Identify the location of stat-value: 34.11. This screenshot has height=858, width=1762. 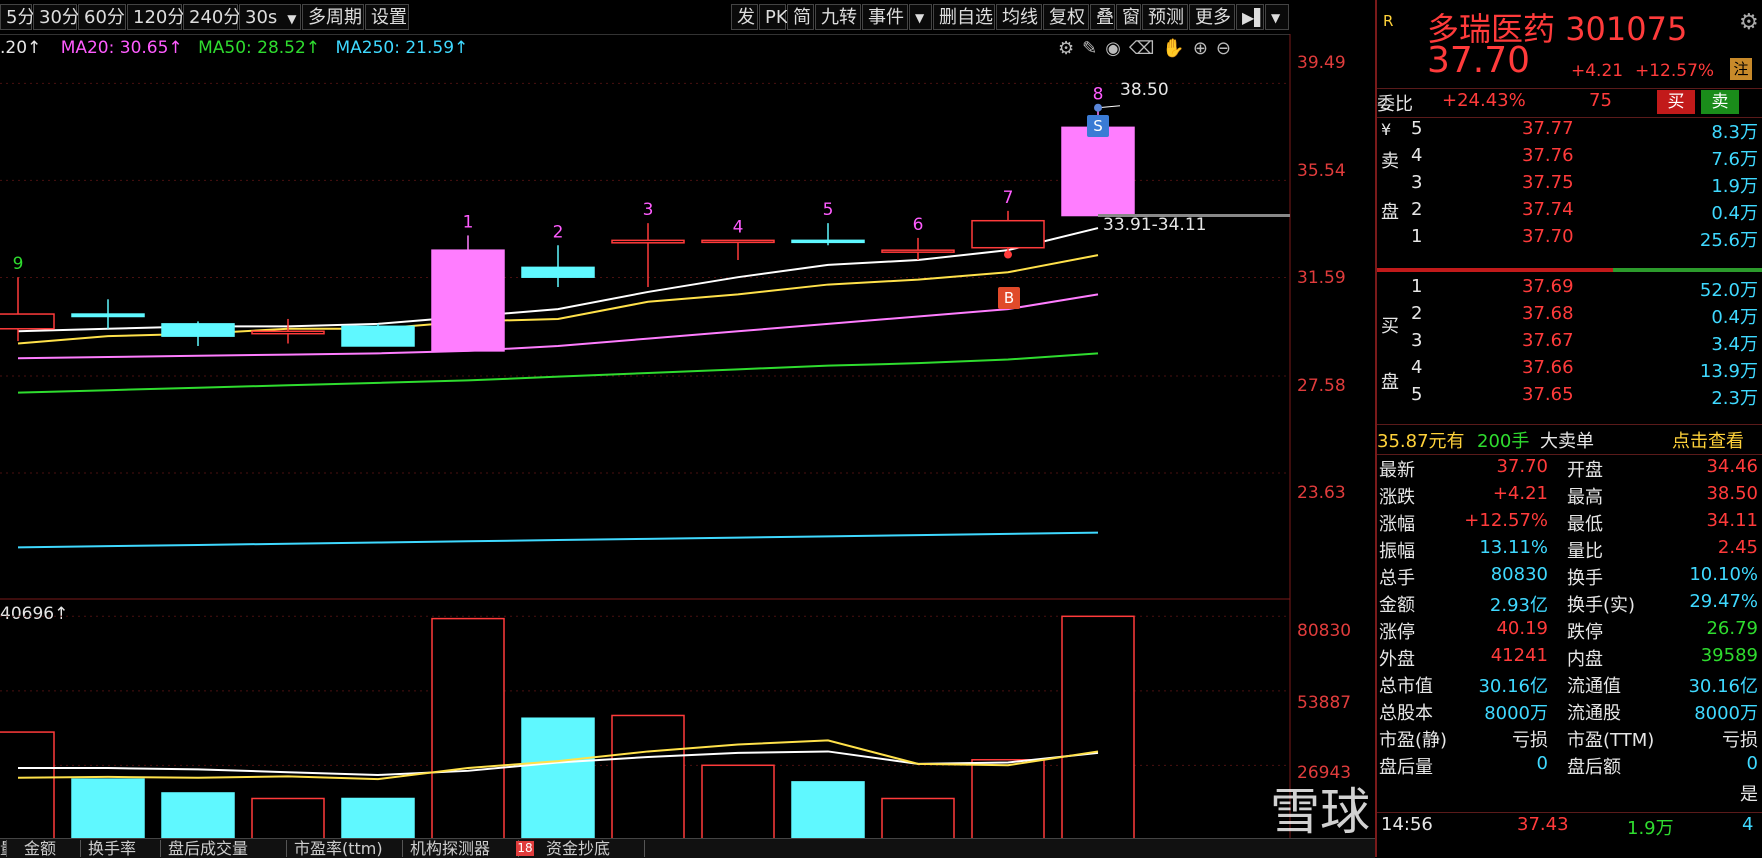
(1732, 520).